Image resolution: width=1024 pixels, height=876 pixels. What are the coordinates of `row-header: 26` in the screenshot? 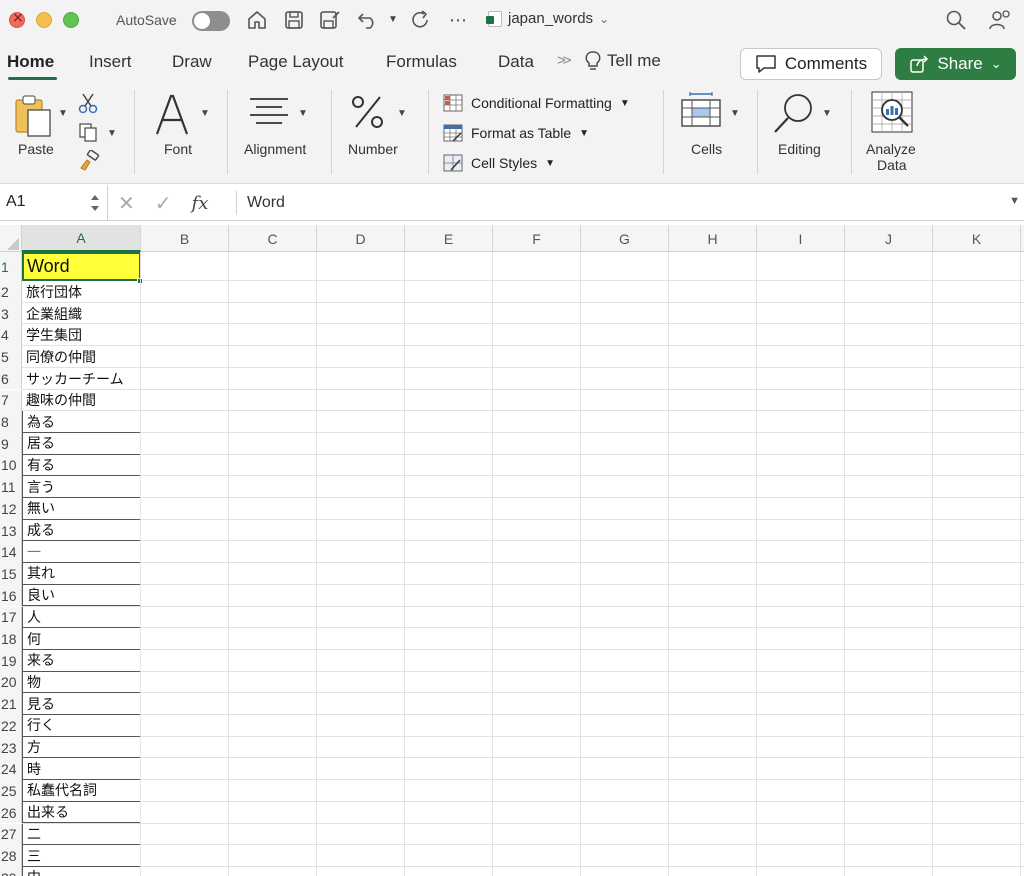 It's located at (11, 812).